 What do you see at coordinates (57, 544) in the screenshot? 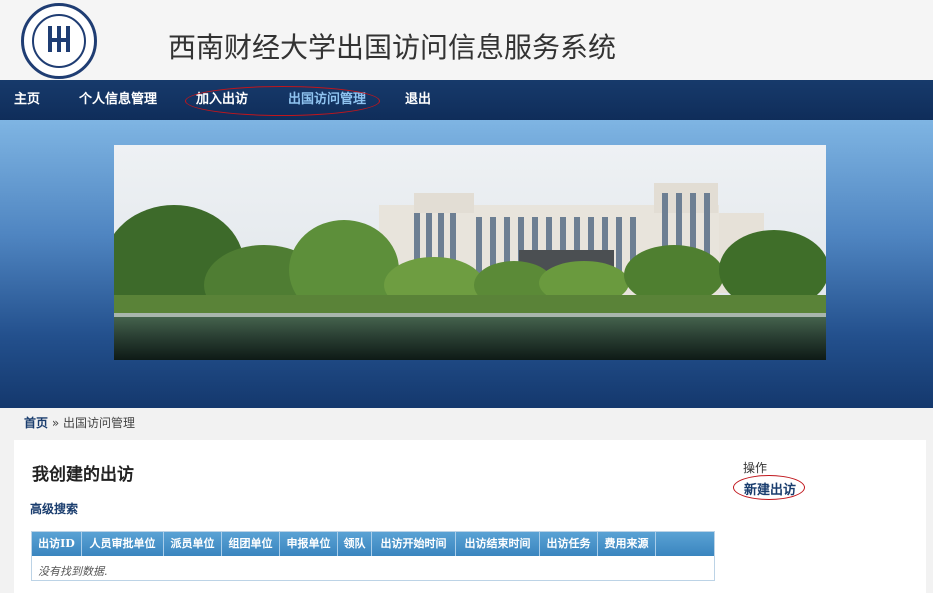
I see `column-header-visit-id: 出访ID` at bounding box center [57, 544].